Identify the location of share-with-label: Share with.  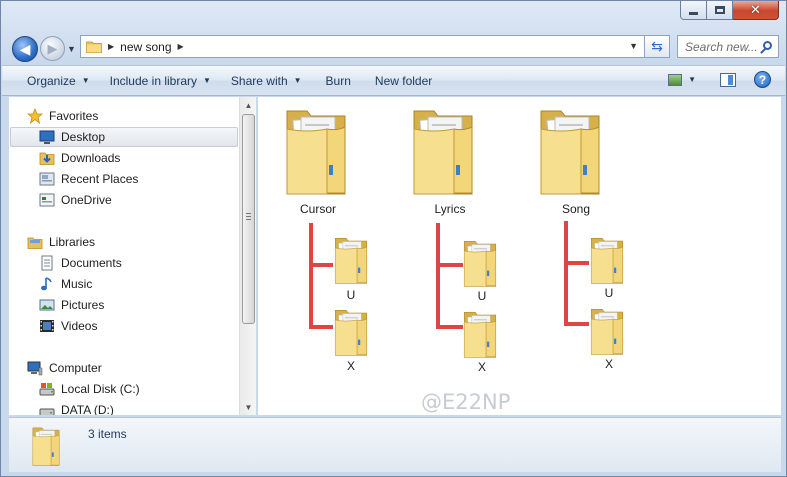
(259, 80).